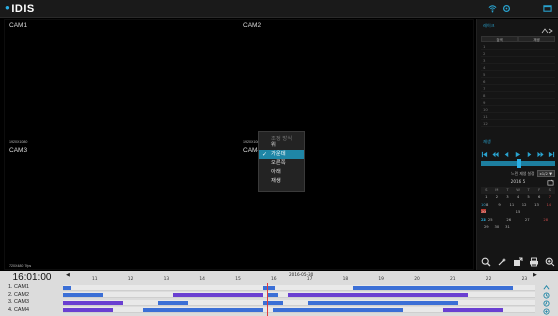 The image size is (558, 316). Describe the element at coordinates (518, 88) in the screenshot. I see `channel-row: 7` at that location.